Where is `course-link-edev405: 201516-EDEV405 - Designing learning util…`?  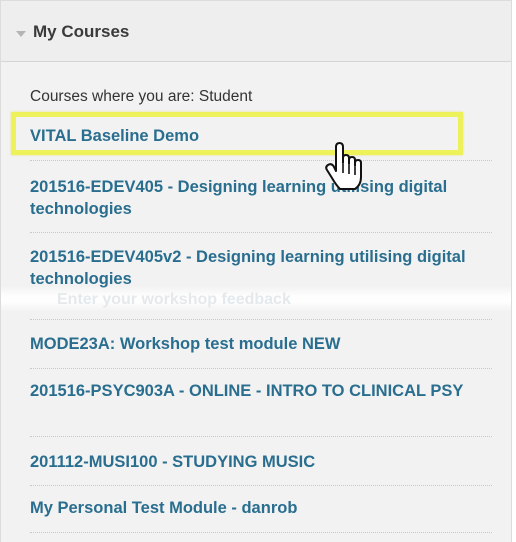
course-link-edev405: 201516-EDEV405 - Designing learning util… is located at coordinates (261, 198).